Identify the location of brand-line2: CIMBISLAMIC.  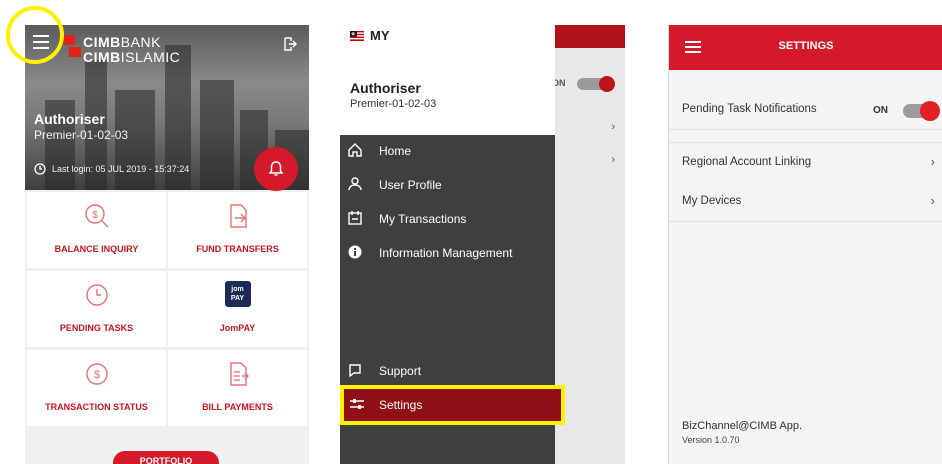
(132, 57).